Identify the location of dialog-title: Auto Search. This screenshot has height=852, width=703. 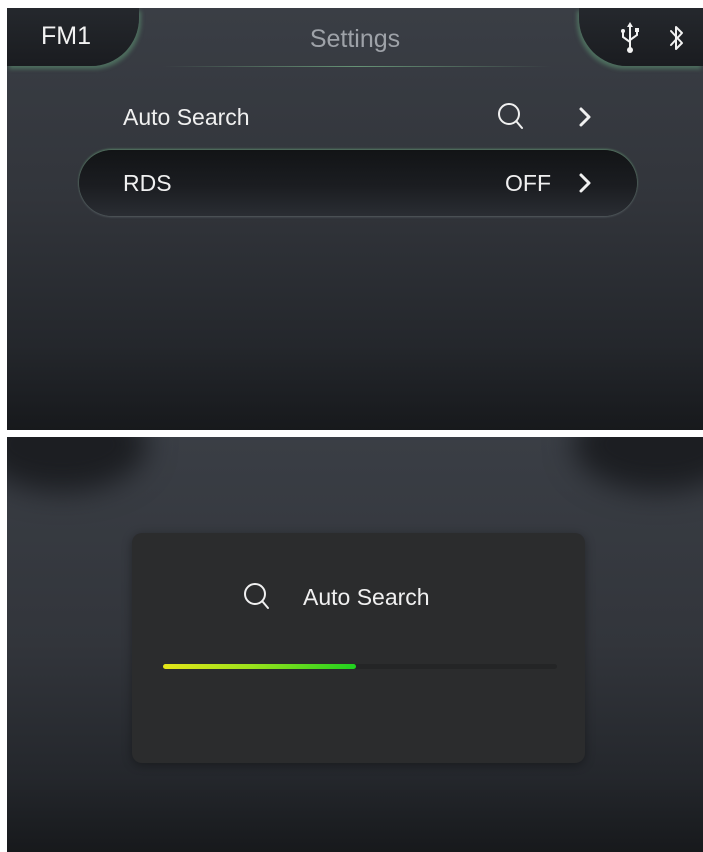
(366, 597).